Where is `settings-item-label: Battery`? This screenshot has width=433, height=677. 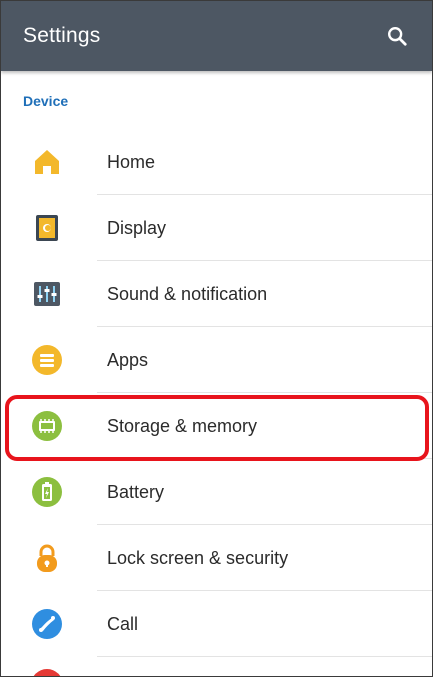
settings-item-label: Battery is located at coordinates (136, 491).